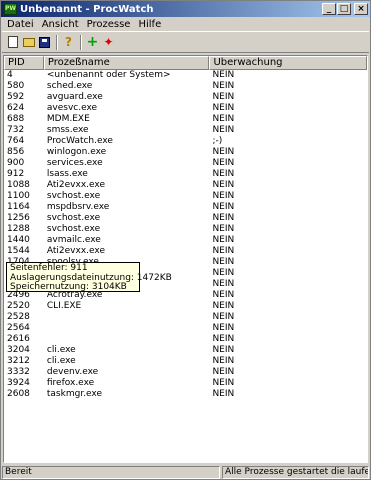 The image size is (371, 480). What do you see at coordinates (185, 251) in the screenshot?
I see `table-row: 1544 Ati2evxx.exe NEIN` at bounding box center [185, 251].